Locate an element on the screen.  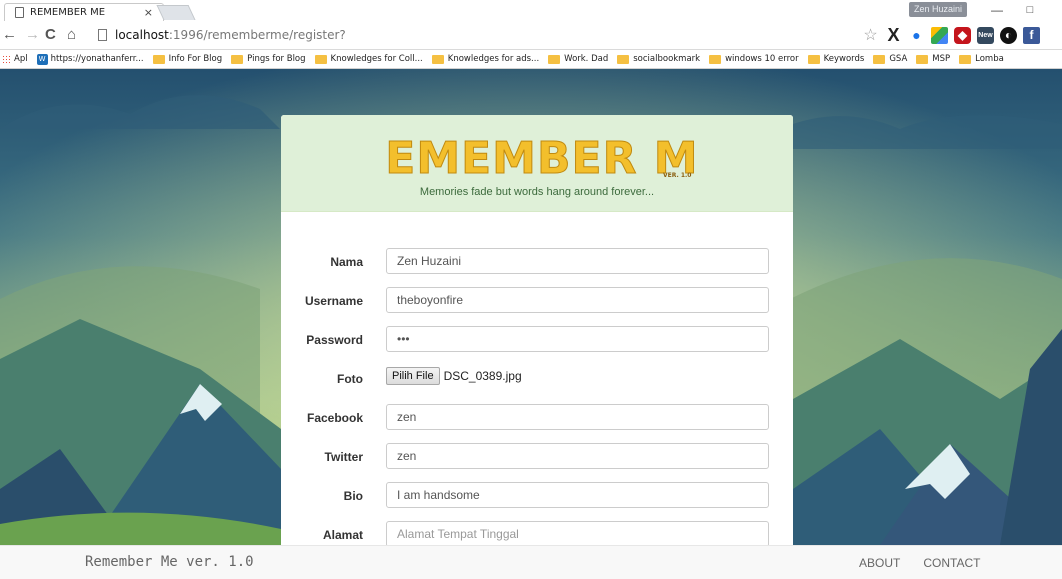
logo-text: REMEMBER ME is located at coordinates (540, 158).